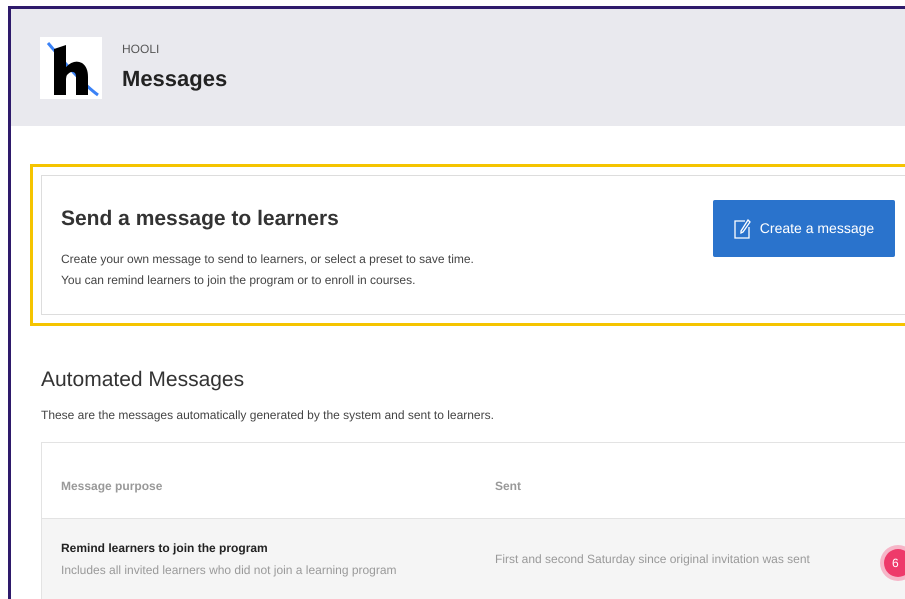 The width and height of the screenshot is (905, 599). What do you see at coordinates (743, 228) in the screenshot?
I see `pencil-icon` at bounding box center [743, 228].